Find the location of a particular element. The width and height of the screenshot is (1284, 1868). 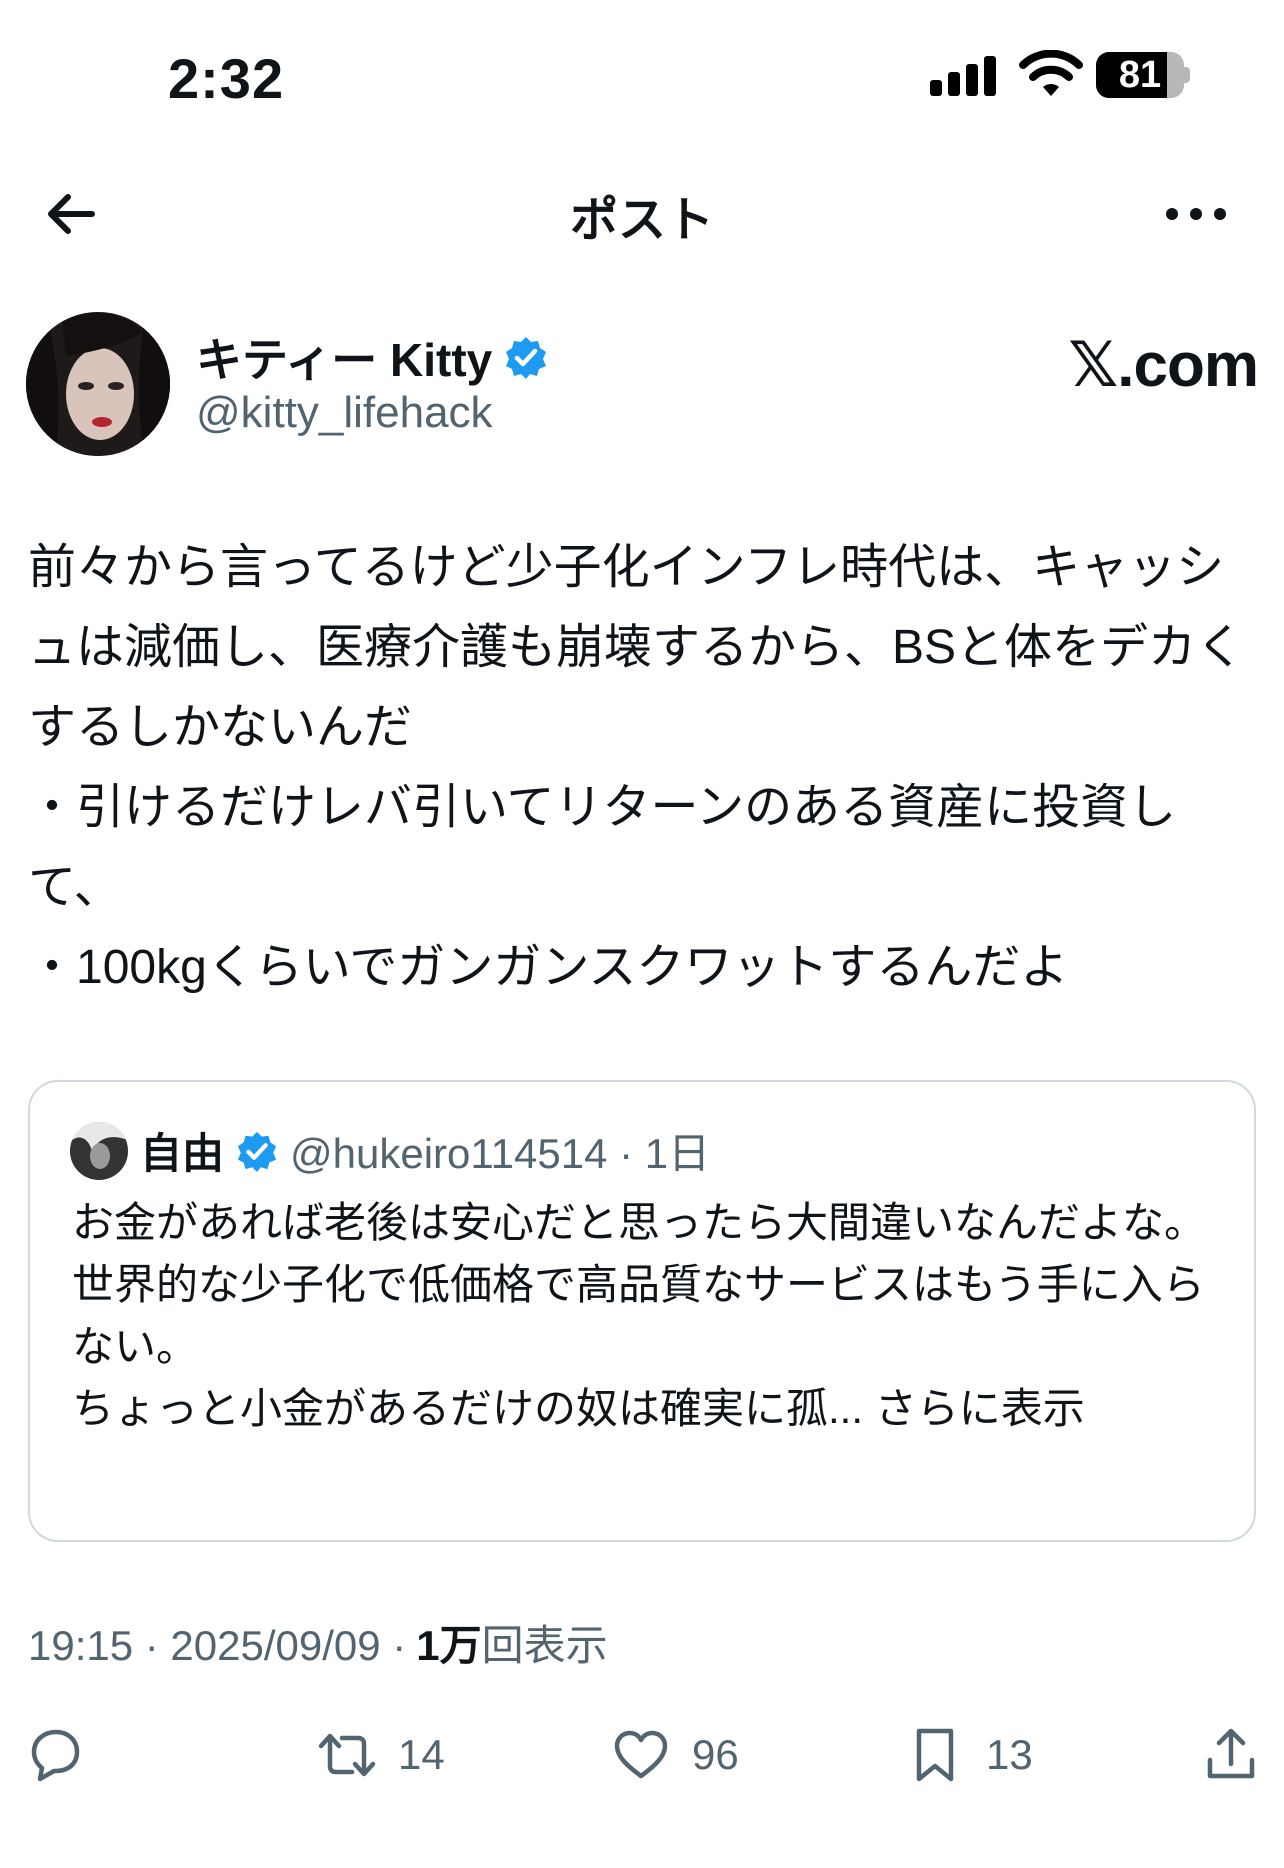

reply-button is located at coordinates (55, 1755).